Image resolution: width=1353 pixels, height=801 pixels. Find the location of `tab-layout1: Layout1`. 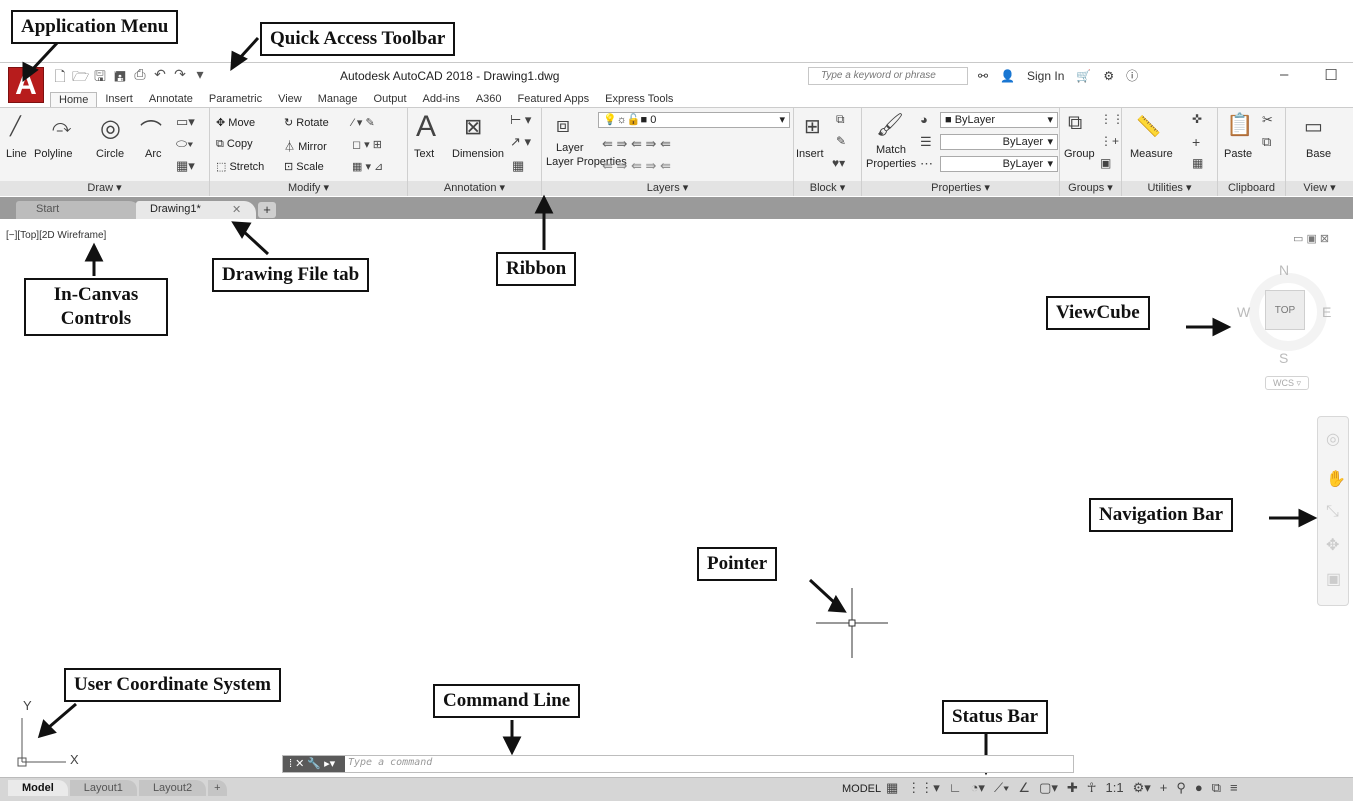

tab-layout1: Layout1 is located at coordinates (103, 788).